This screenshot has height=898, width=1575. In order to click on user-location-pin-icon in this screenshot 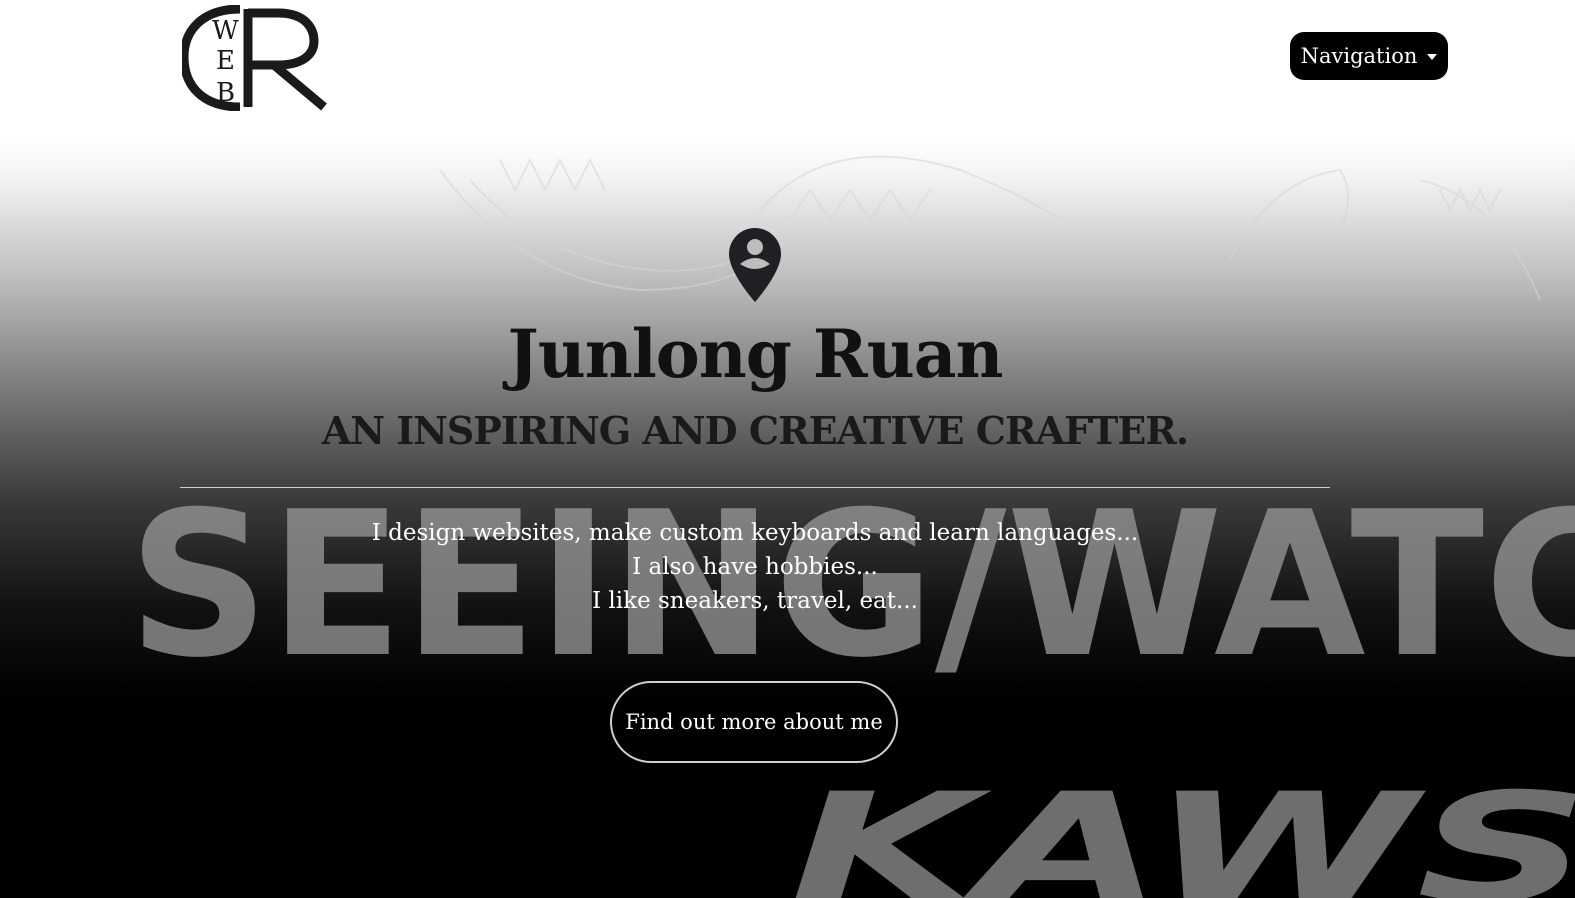, I will do `click(755, 265)`.